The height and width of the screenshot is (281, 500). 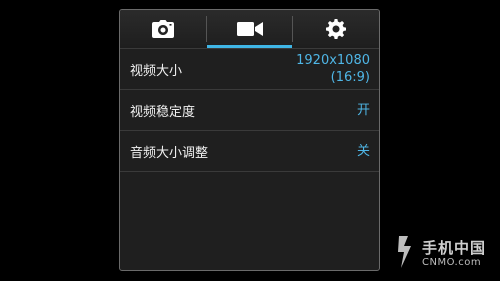 What do you see at coordinates (156, 71) in the screenshot?
I see `setting-label: 视频大小` at bounding box center [156, 71].